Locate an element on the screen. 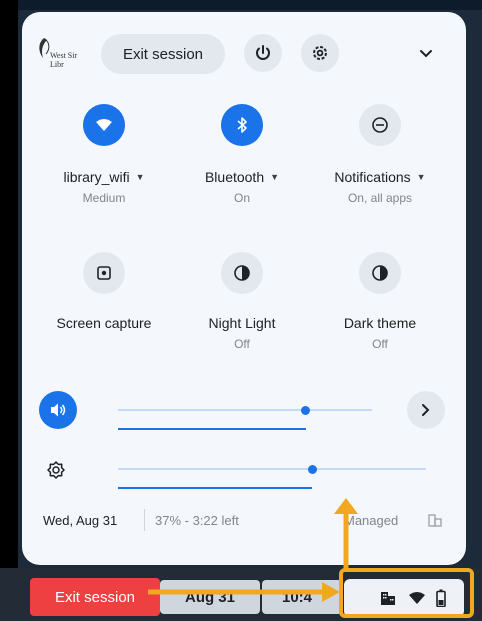 The width and height of the screenshot is (482, 621). annotation-arrowhead-up is located at coordinates (346, 506).